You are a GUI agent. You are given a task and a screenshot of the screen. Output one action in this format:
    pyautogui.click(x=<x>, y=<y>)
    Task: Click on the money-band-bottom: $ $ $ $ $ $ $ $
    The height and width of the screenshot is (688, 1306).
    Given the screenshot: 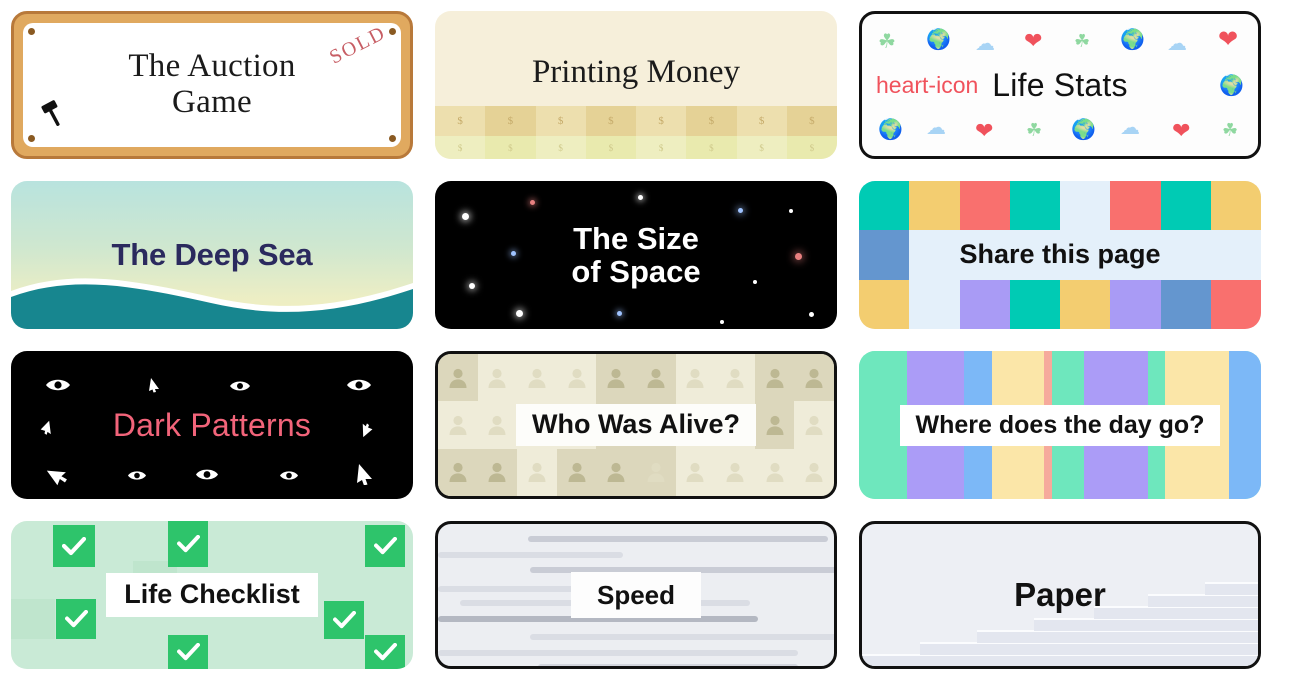 What is the action you would take?
    pyautogui.click(x=636, y=147)
    